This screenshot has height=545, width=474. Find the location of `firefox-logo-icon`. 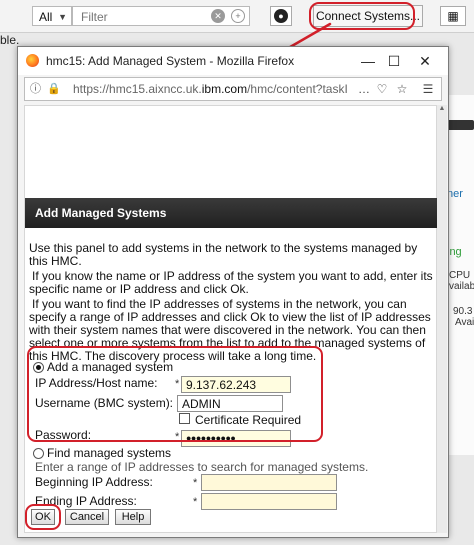

firefox-logo-icon is located at coordinates (32, 60).